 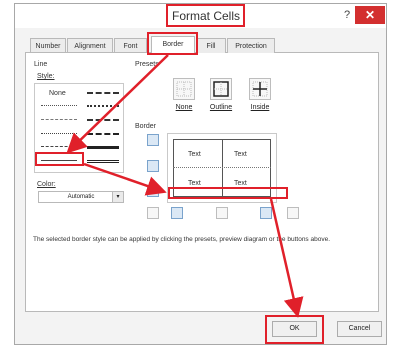 I want to click on arrow-tab-to-style, so click(x=117, y=104).